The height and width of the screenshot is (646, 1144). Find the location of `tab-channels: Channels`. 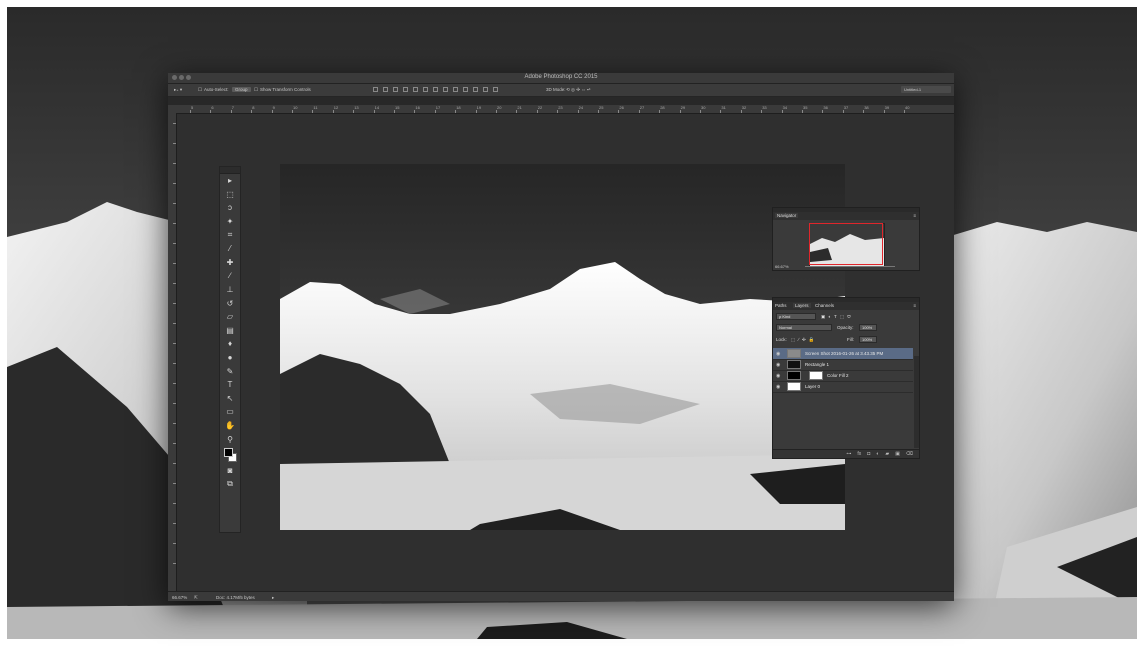

tab-channels: Channels is located at coordinates (824, 305).